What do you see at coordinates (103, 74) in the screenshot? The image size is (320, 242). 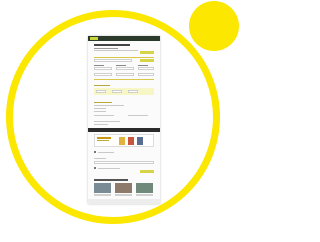 I see `rooms-field` at bounding box center [103, 74].